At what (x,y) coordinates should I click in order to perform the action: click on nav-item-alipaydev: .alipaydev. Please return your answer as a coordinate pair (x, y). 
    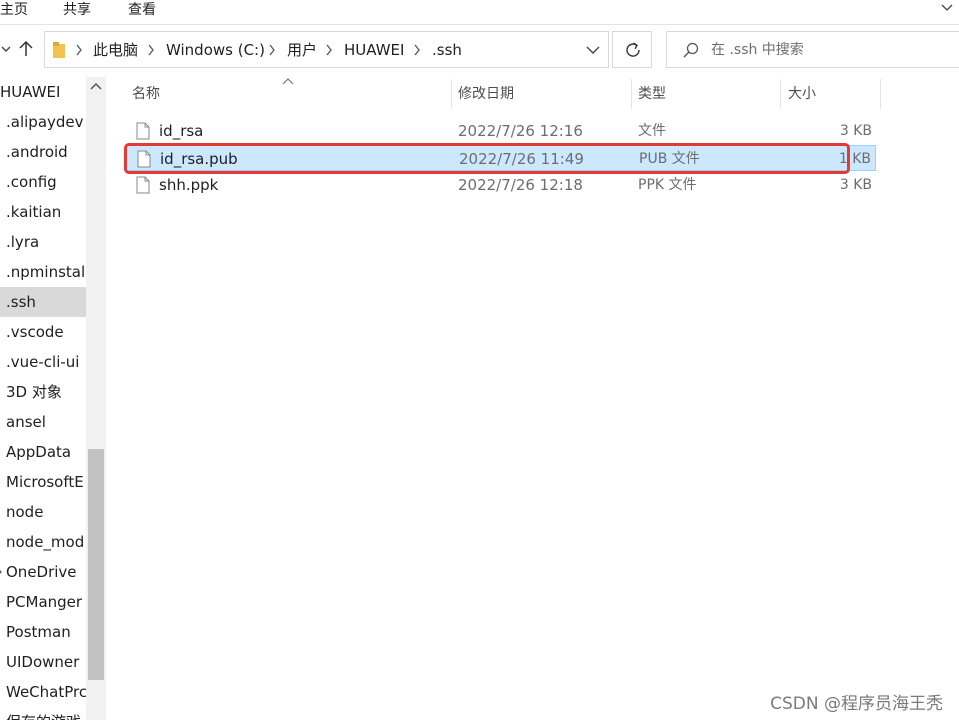
    Looking at the image, I should click on (43, 122).